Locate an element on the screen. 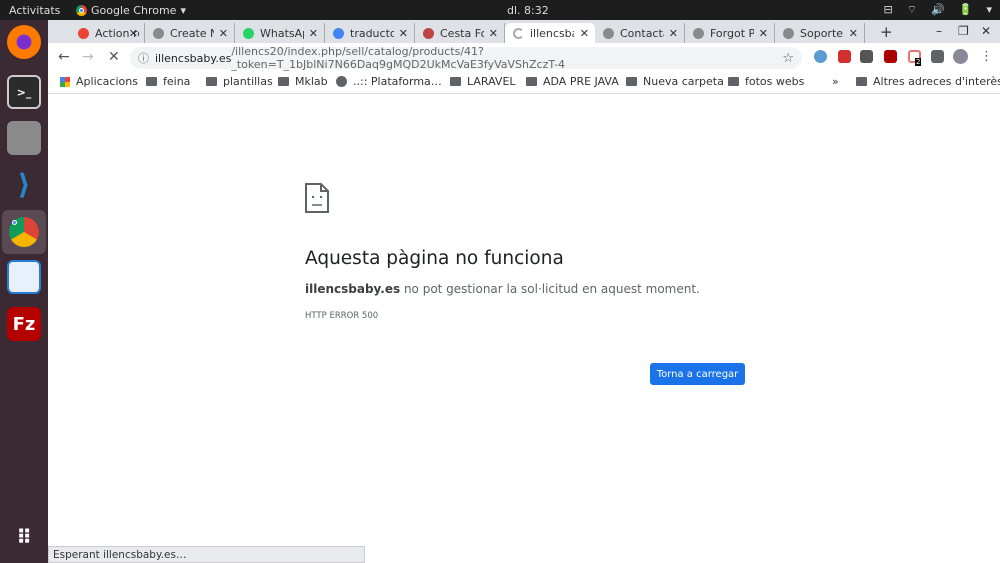 This screenshot has height=563, width=1000. tab-title: Contacta is located at coordinates (642, 33).